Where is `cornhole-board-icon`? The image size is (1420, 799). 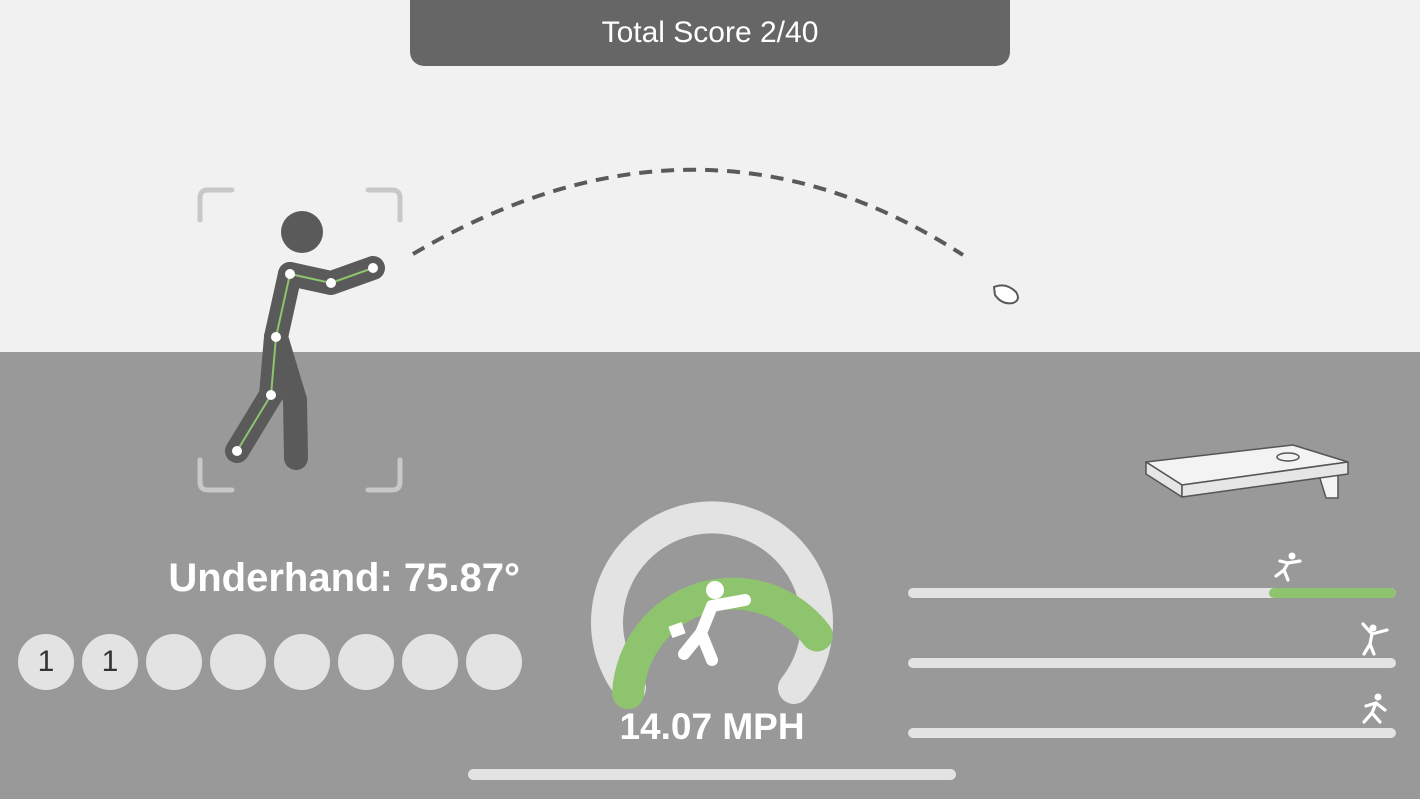
cornhole-board-icon is located at coordinates (1247, 471).